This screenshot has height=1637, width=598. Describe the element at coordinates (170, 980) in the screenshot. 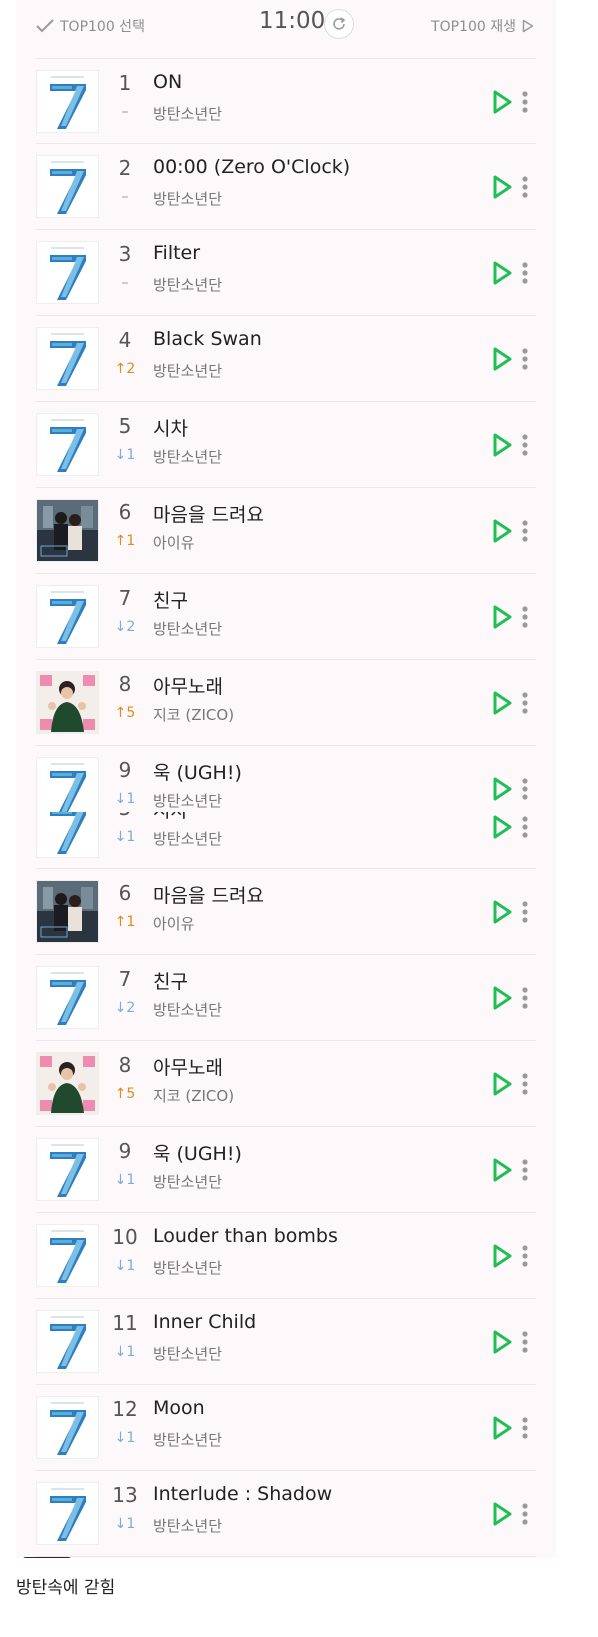

I see `song-title: 친구` at that location.